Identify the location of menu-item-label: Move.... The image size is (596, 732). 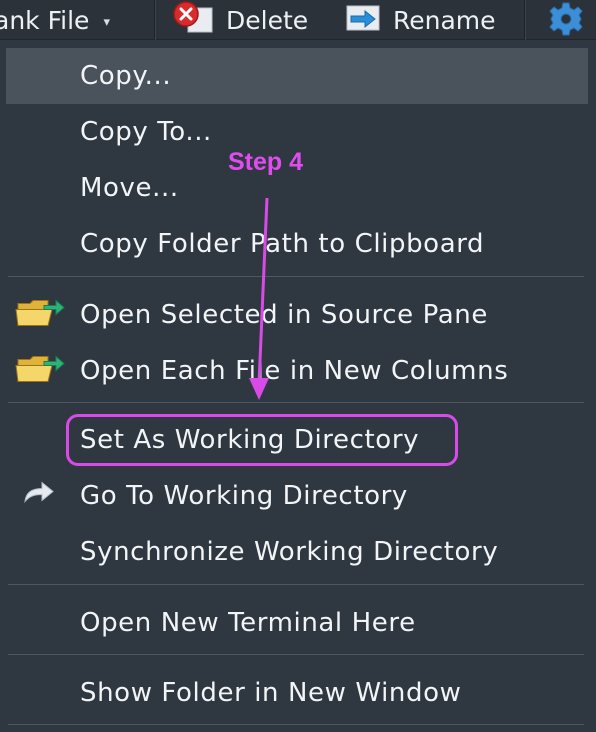
(129, 188).